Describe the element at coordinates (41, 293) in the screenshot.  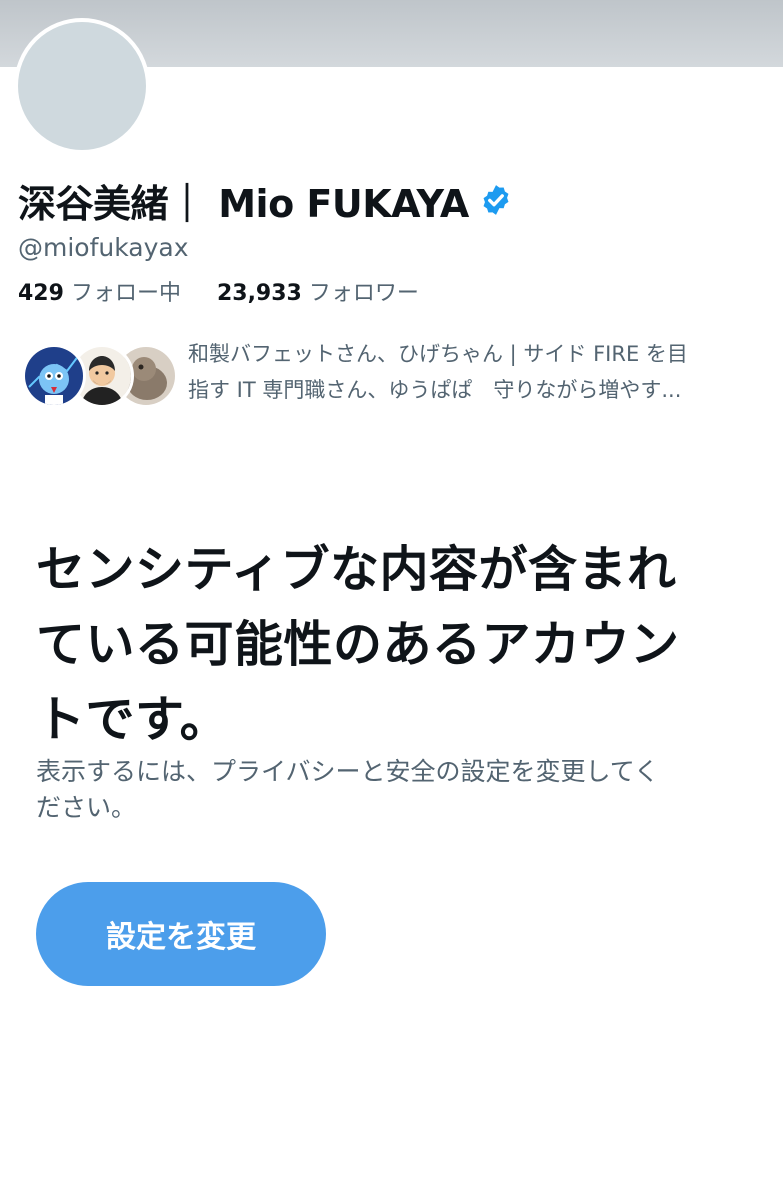
I see `following-count: 429` at that location.